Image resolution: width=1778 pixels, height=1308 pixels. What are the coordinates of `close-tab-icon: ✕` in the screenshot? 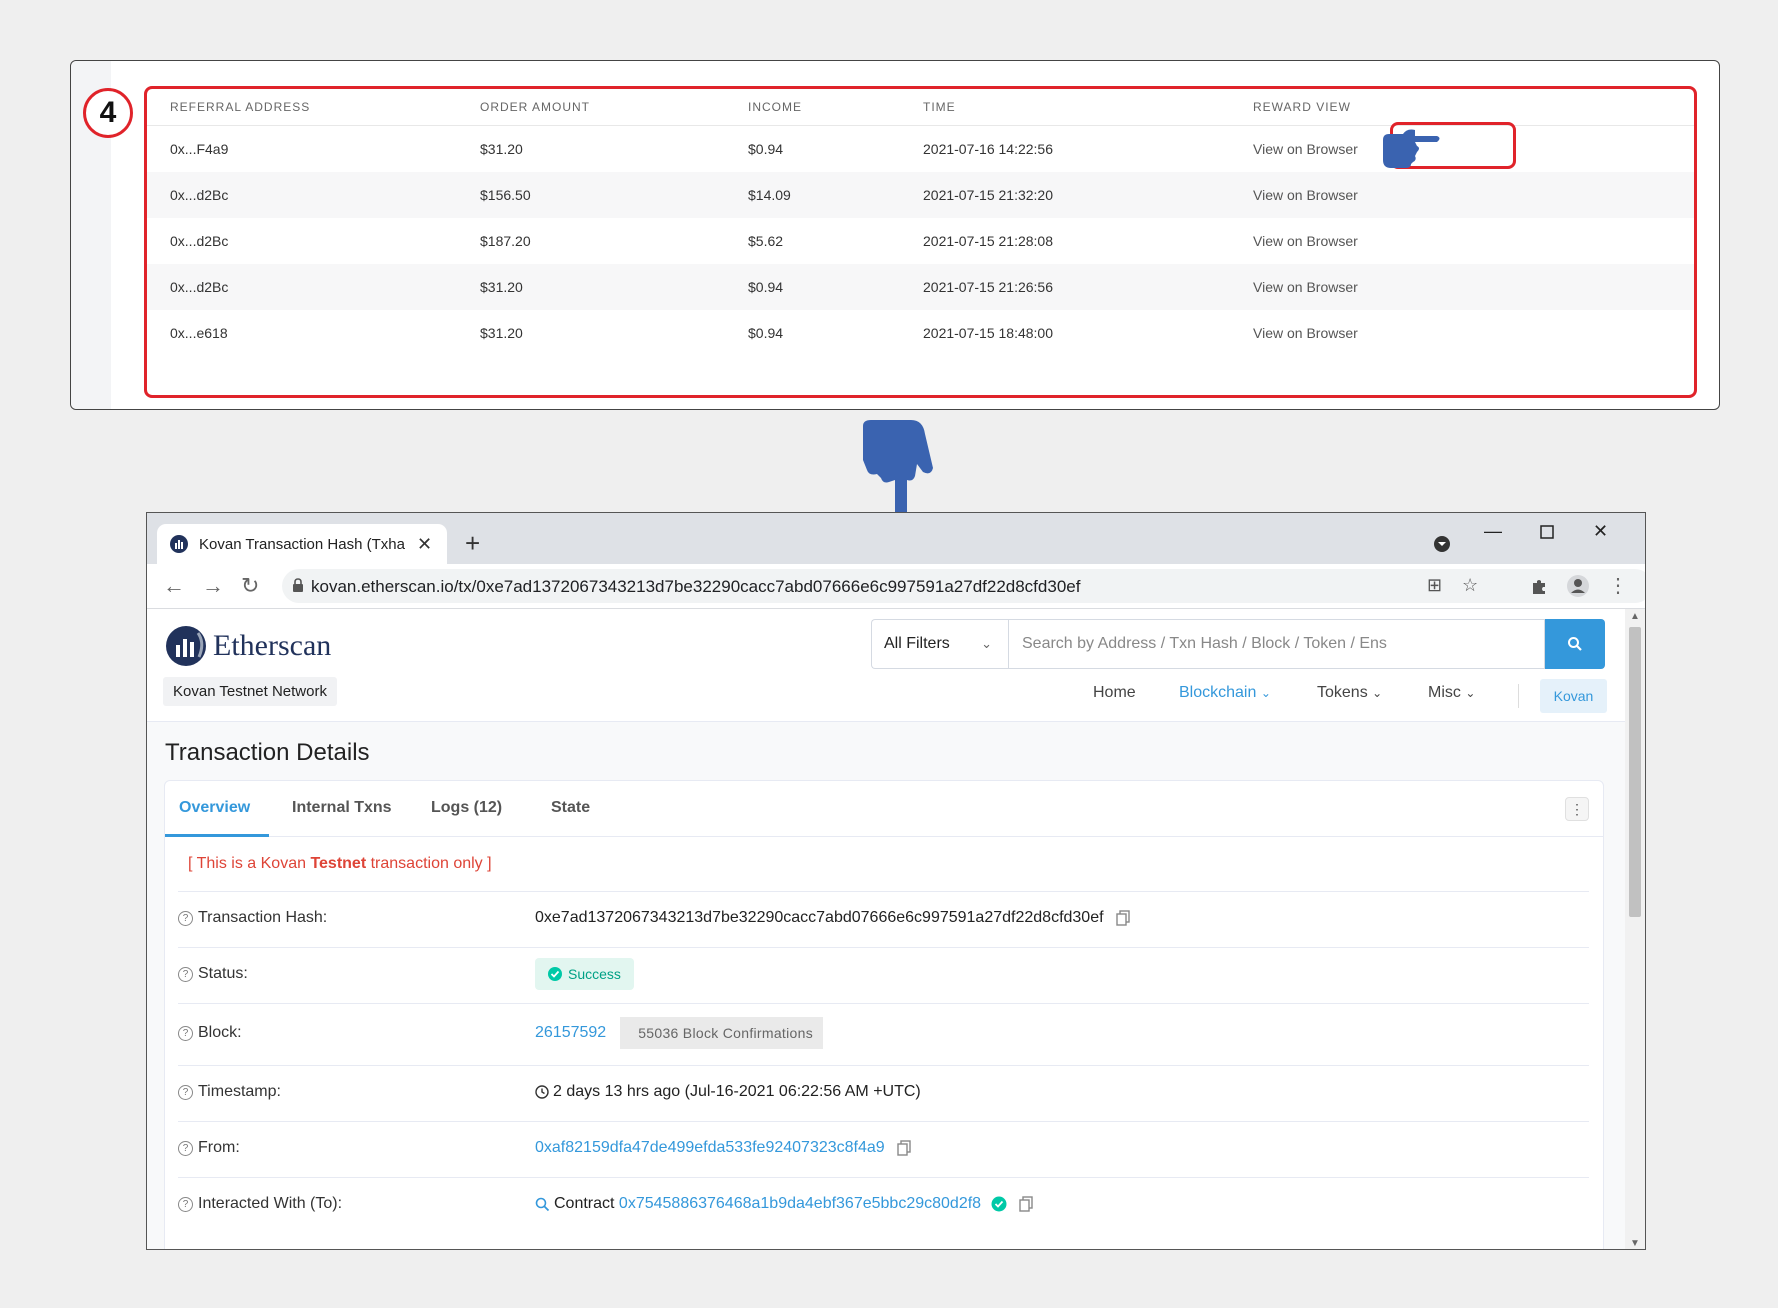 It's located at (424, 544).